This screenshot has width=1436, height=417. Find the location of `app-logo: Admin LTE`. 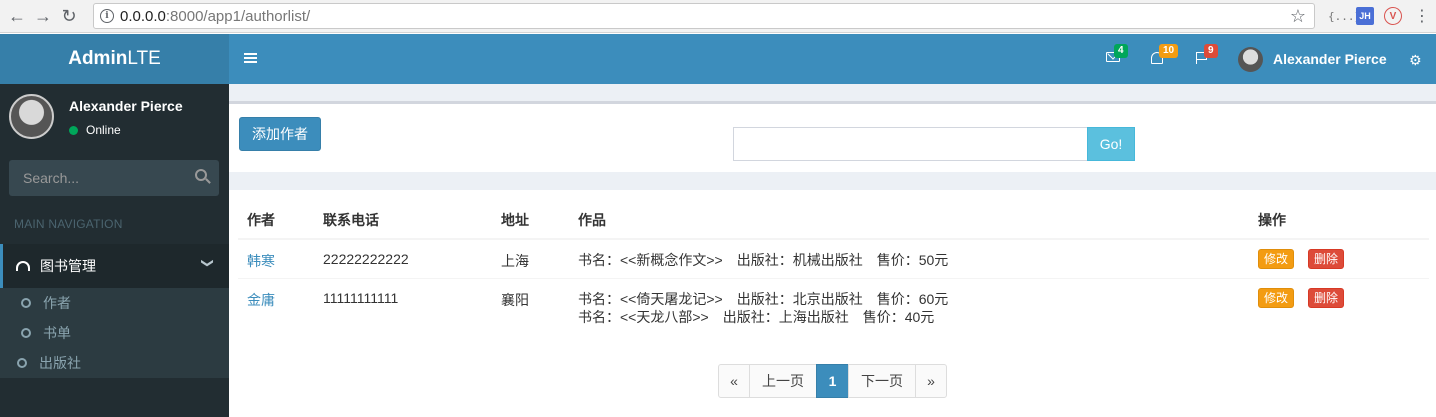

app-logo: Admin LTE is located at coordinates (114, 59).